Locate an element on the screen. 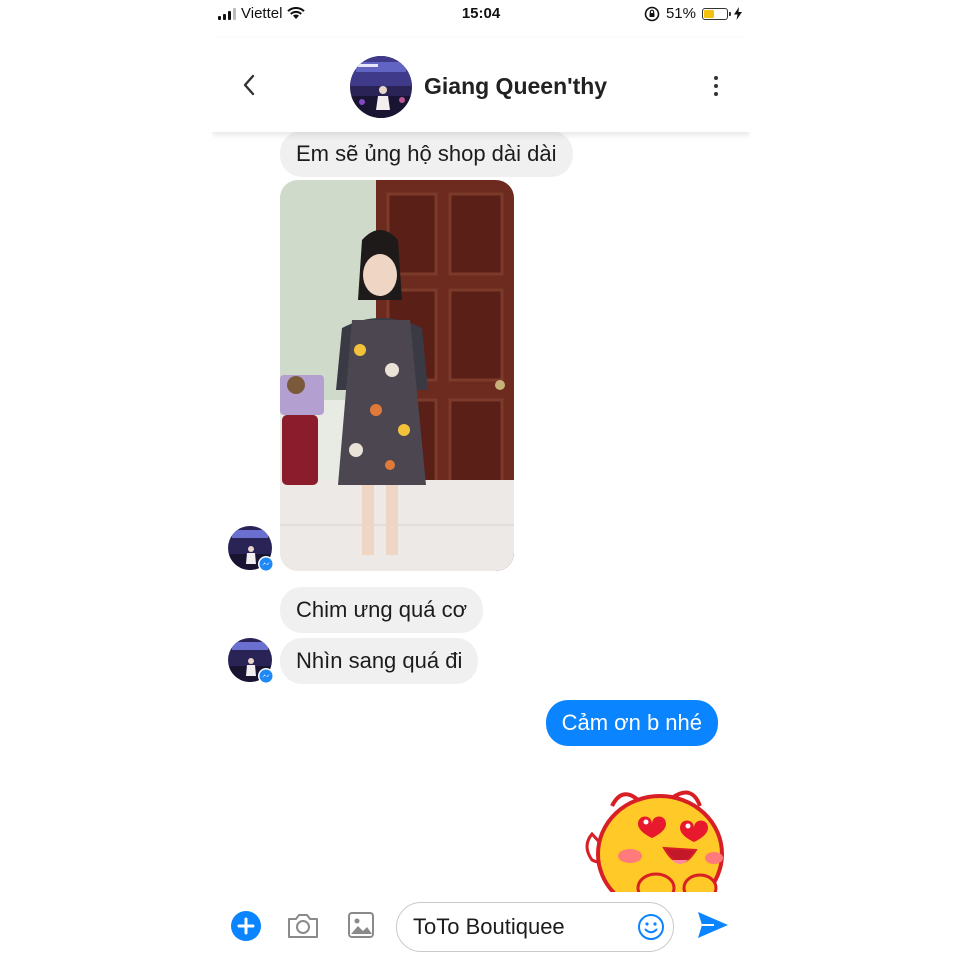 The image size is (960, 960). rotation-lock-icon is located at coordinates (652, 13).